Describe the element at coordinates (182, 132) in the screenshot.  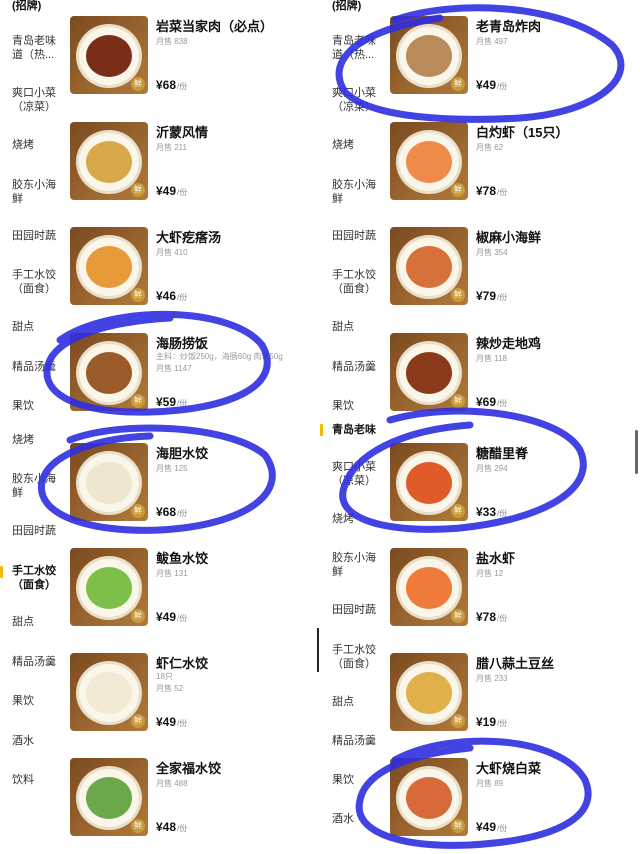
I see `dish-name: 沂蒙风情` at that location.